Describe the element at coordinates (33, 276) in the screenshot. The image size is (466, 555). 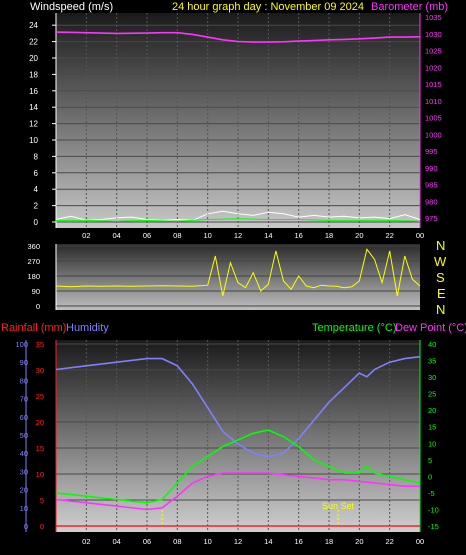
I see `direction-tick-label: 180` at that location.